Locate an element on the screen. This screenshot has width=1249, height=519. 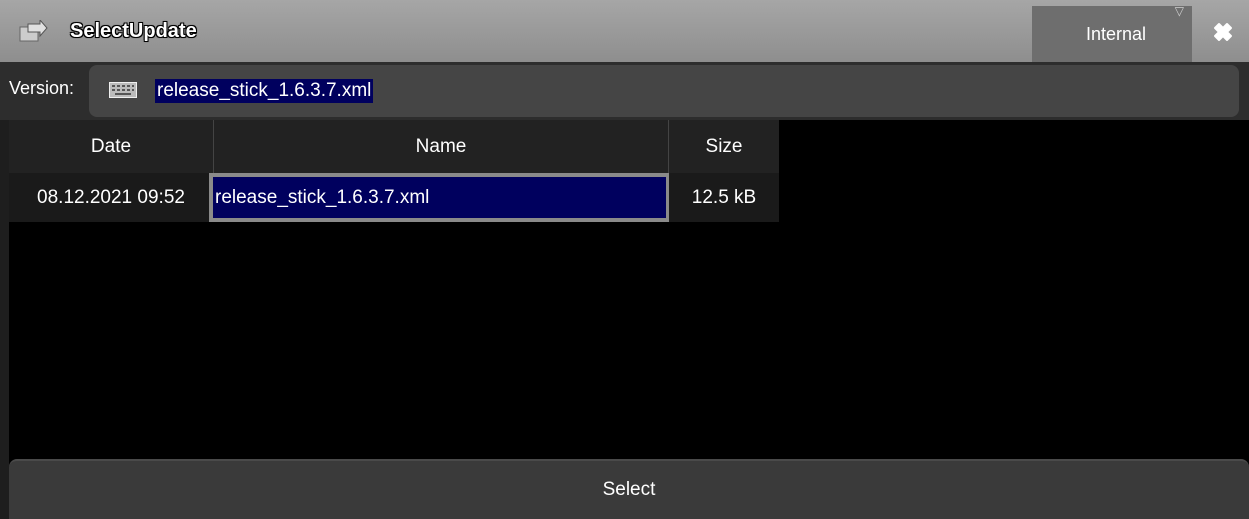
dialog-left-edge is located at coordinates (4, 319).